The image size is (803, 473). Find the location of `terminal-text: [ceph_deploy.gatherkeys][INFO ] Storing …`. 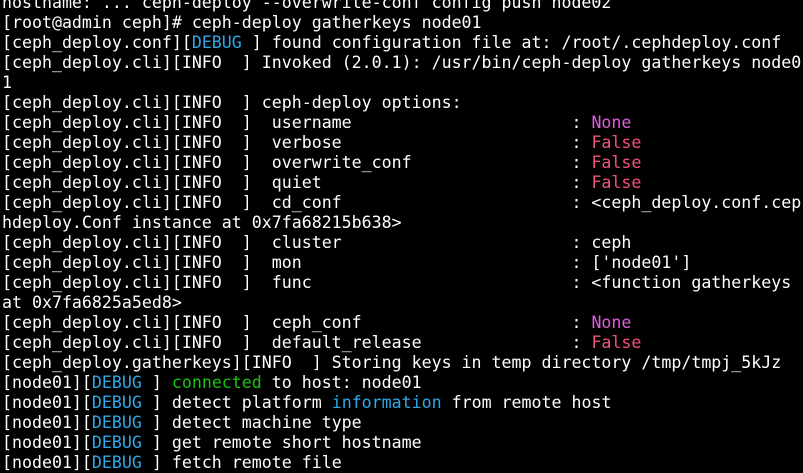

terminal-text: [ceph_deploy.gatherkeys][INFO ] Storing … is located at coordinates (392, 362).